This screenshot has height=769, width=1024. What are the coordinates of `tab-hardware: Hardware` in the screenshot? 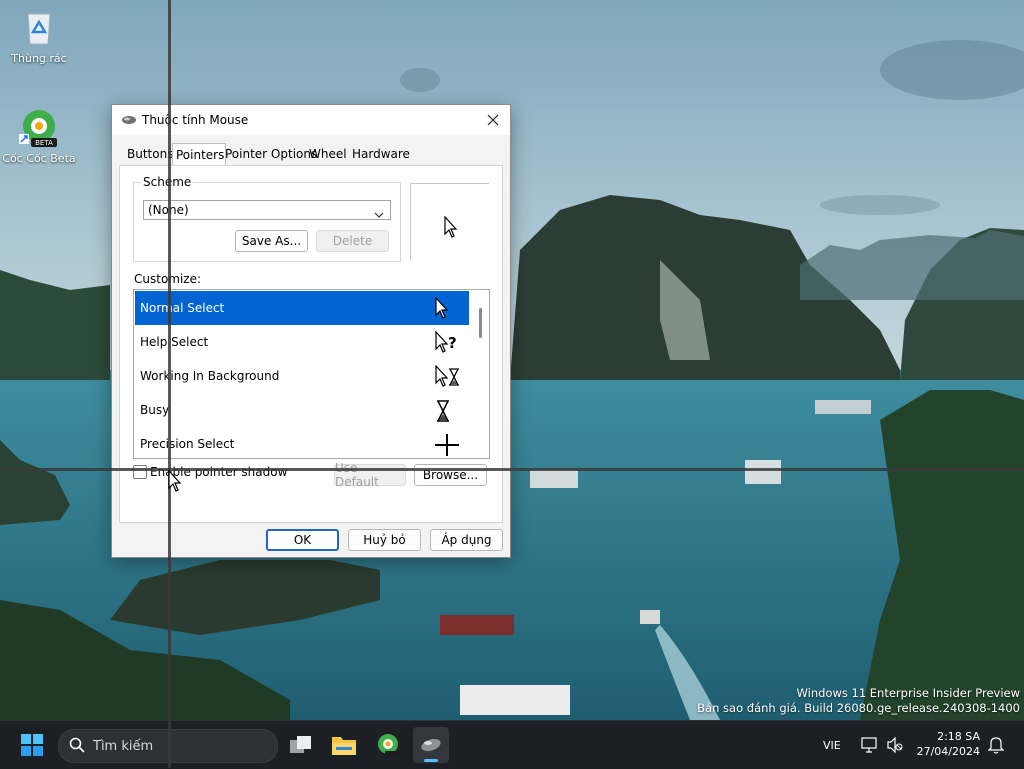 It's located at (381, 156).